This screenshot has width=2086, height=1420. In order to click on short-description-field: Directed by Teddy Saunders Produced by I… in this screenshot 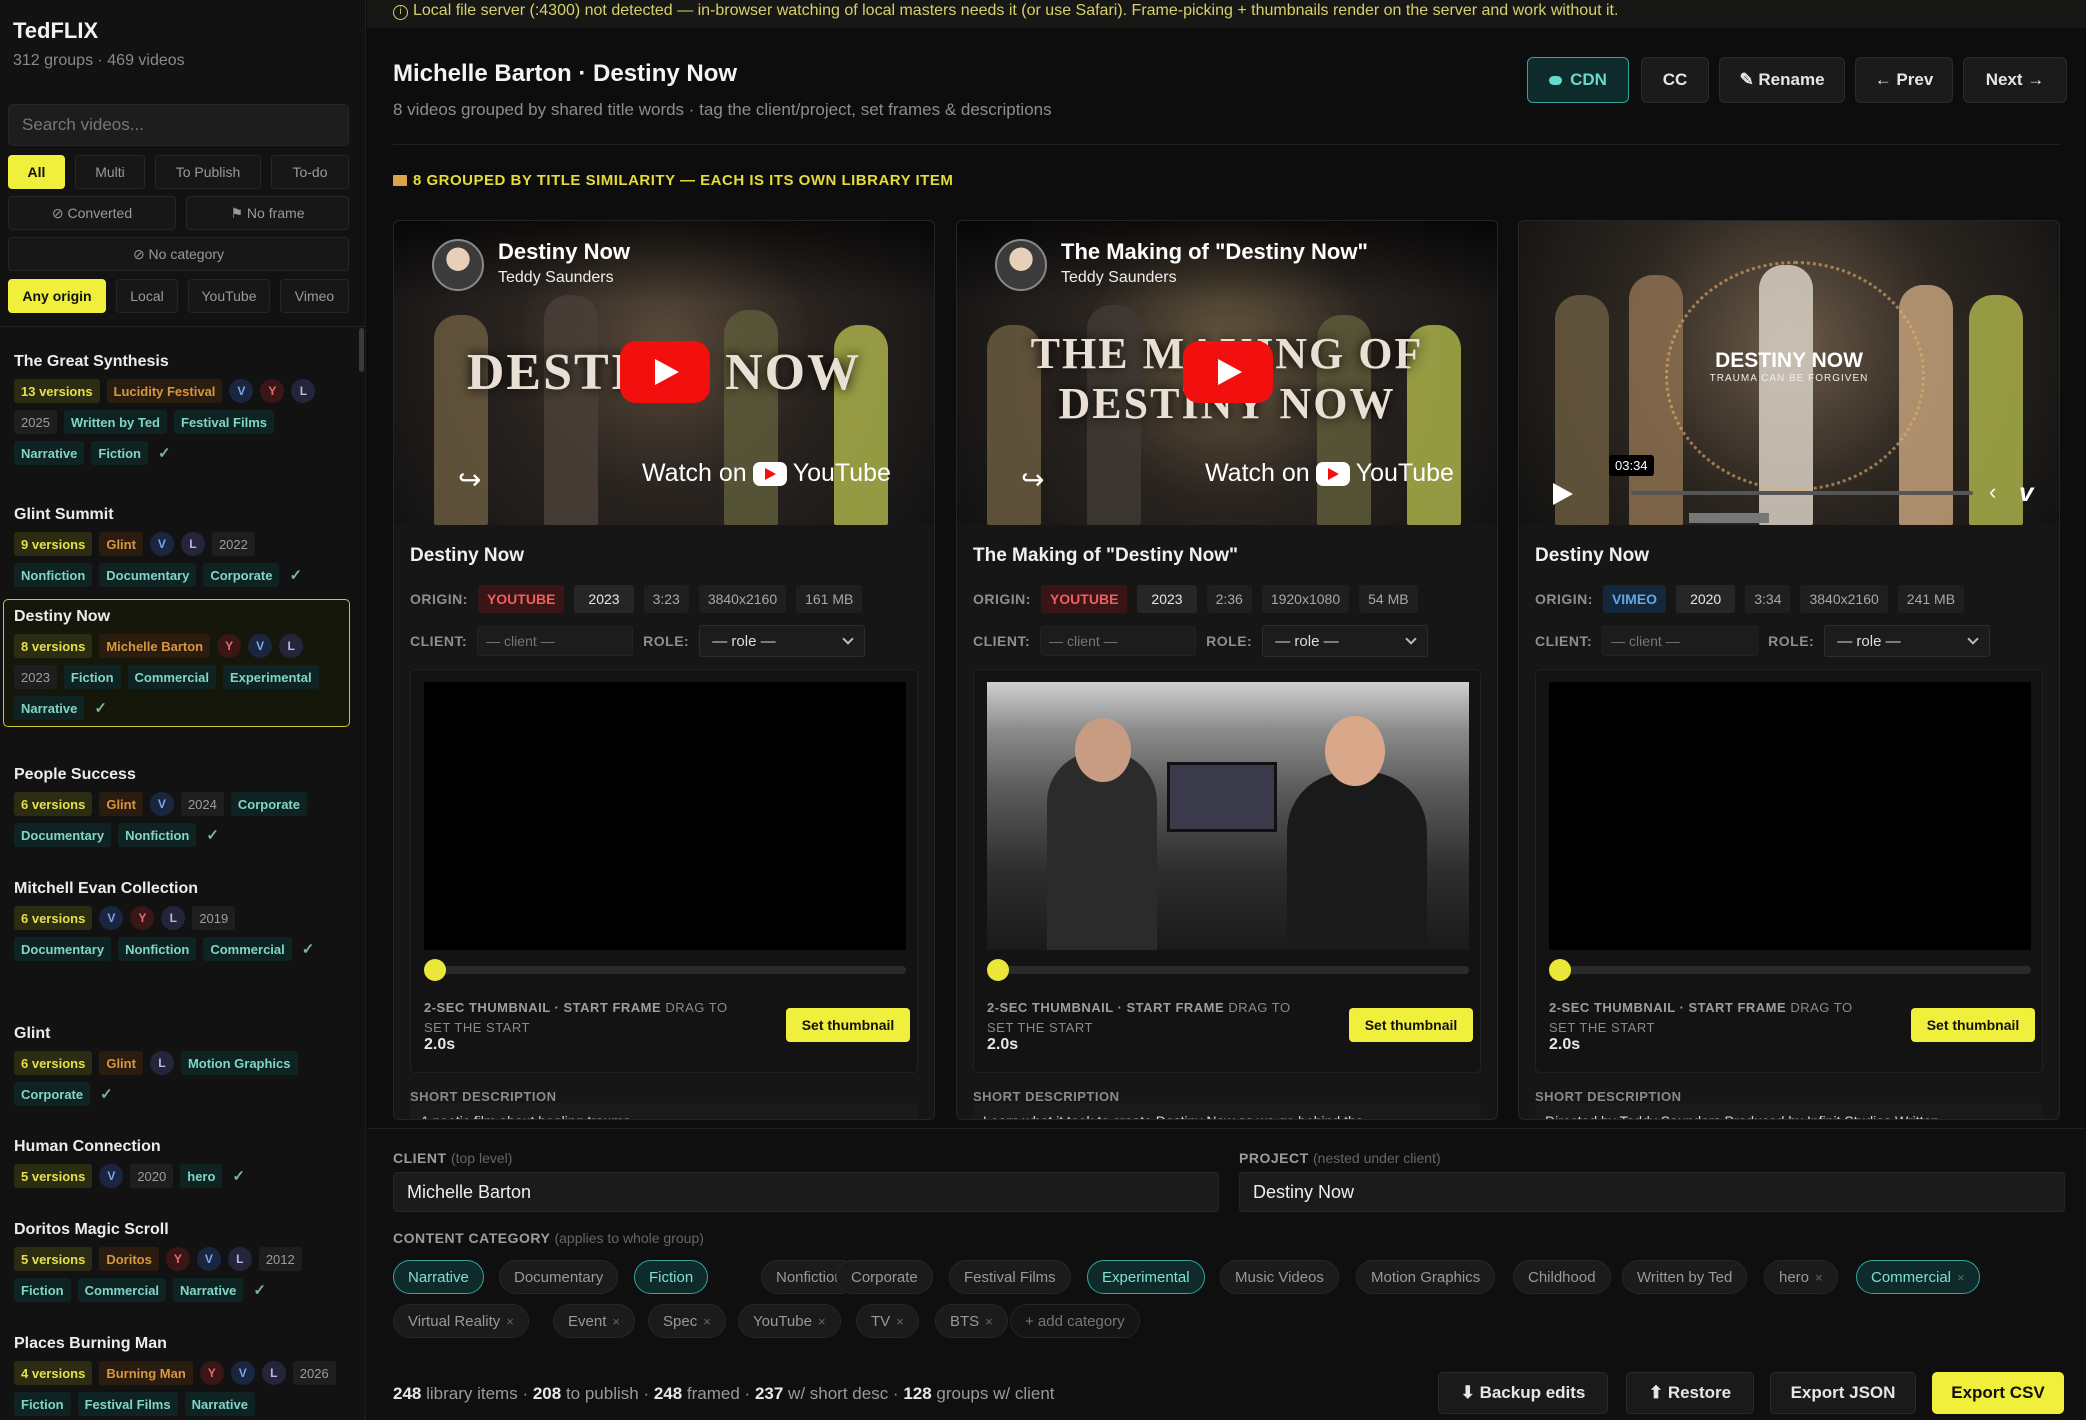, I will do `click(1789, 1111)`.